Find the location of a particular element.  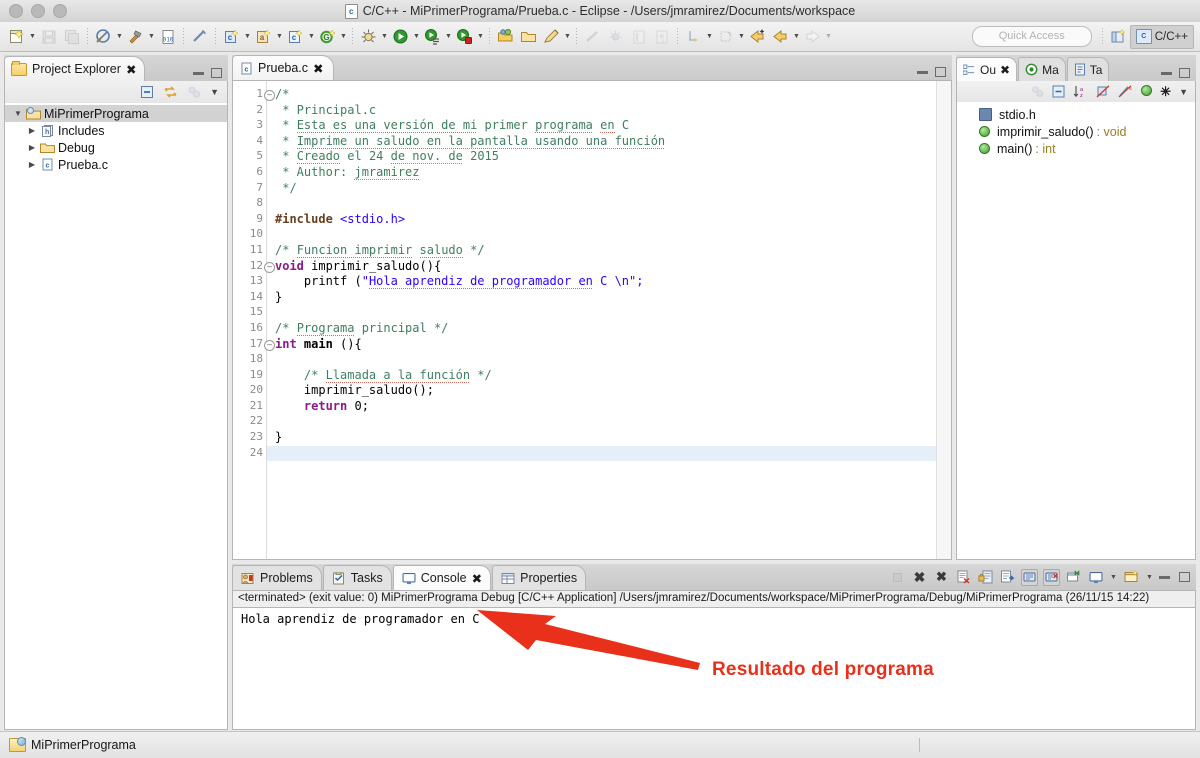

code-line: void imprimir_saludo(){ is located at coordinates (613, 267).